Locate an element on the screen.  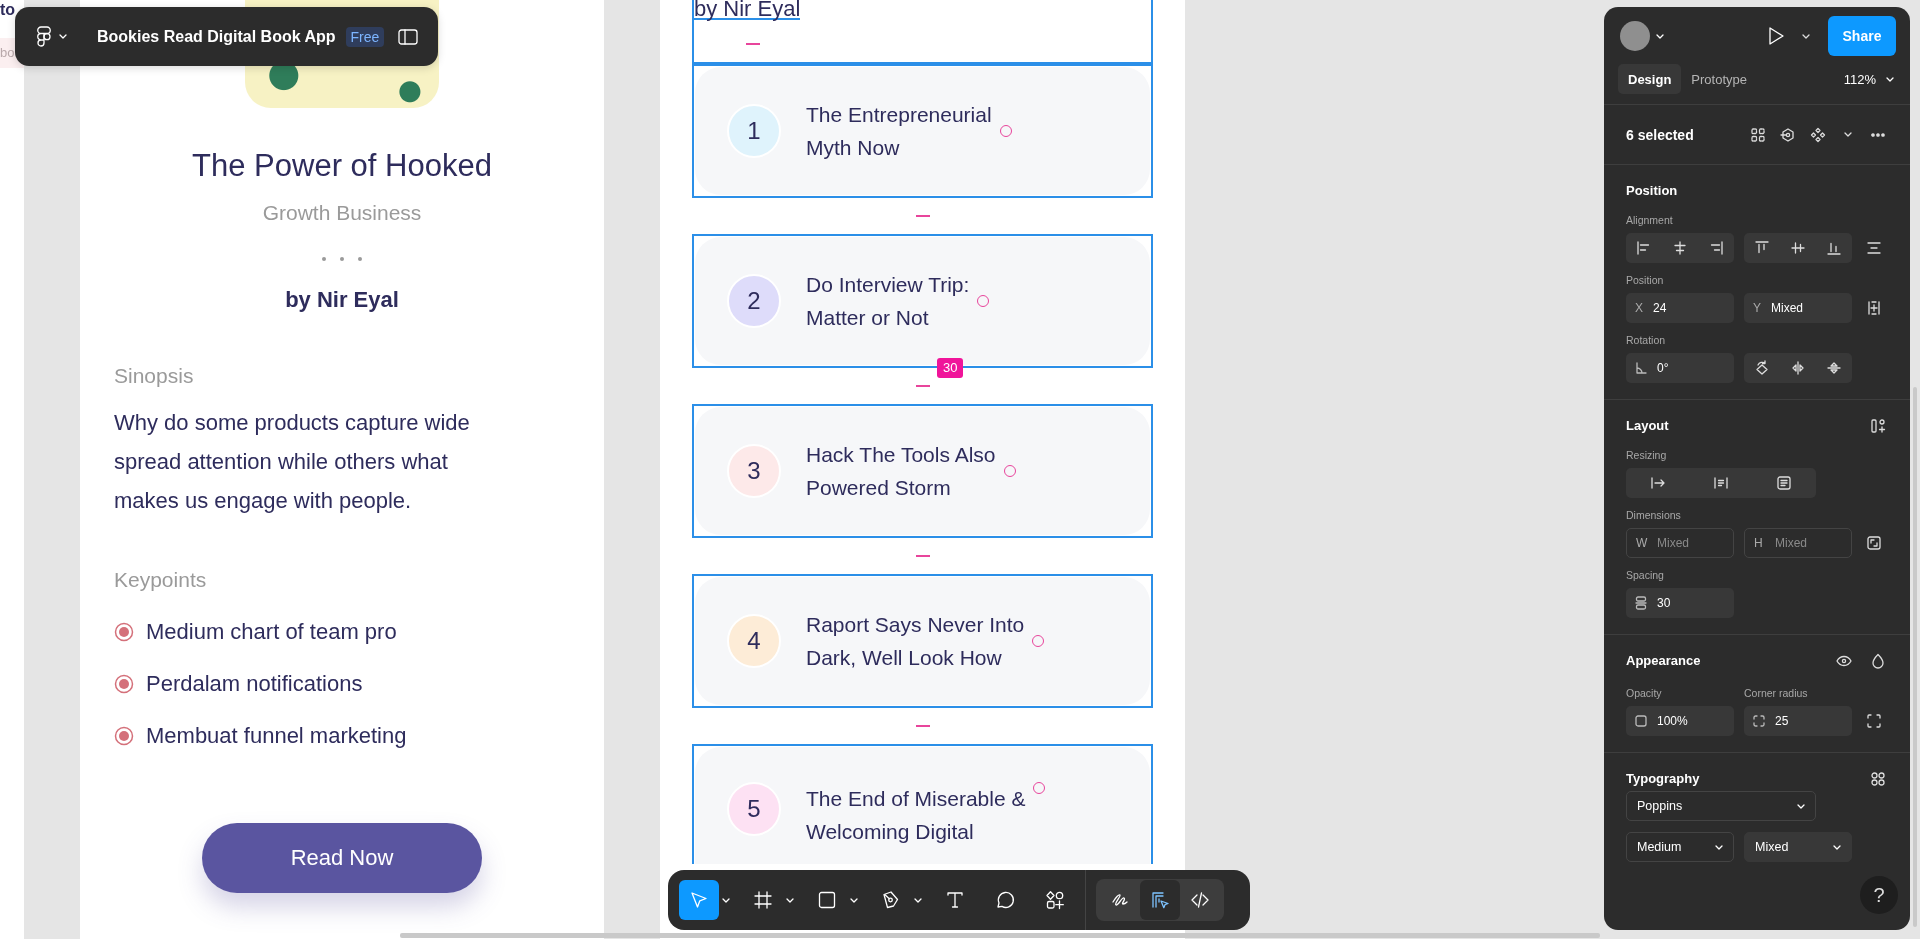
field-label: Position is located at coordinates (1645, 280).